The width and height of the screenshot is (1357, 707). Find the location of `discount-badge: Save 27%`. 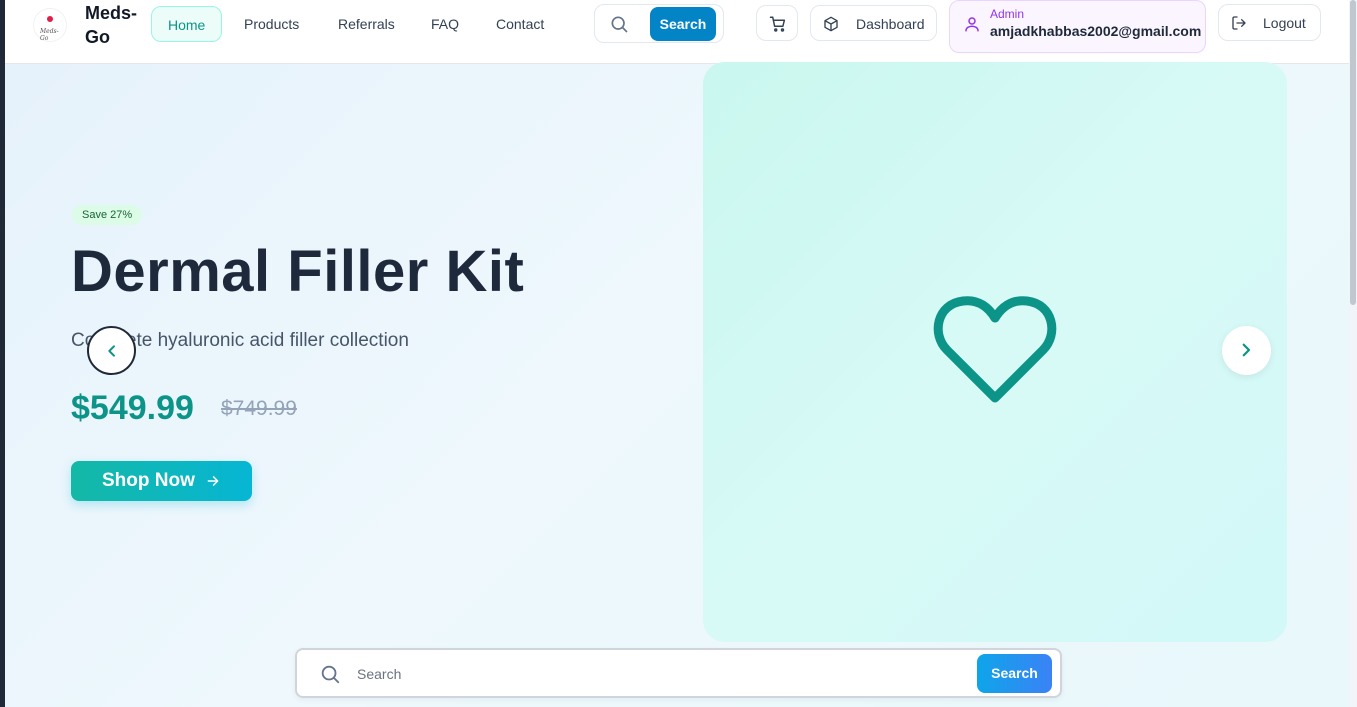

discount-badge: Save 27% is located at coordinates (107, 215).